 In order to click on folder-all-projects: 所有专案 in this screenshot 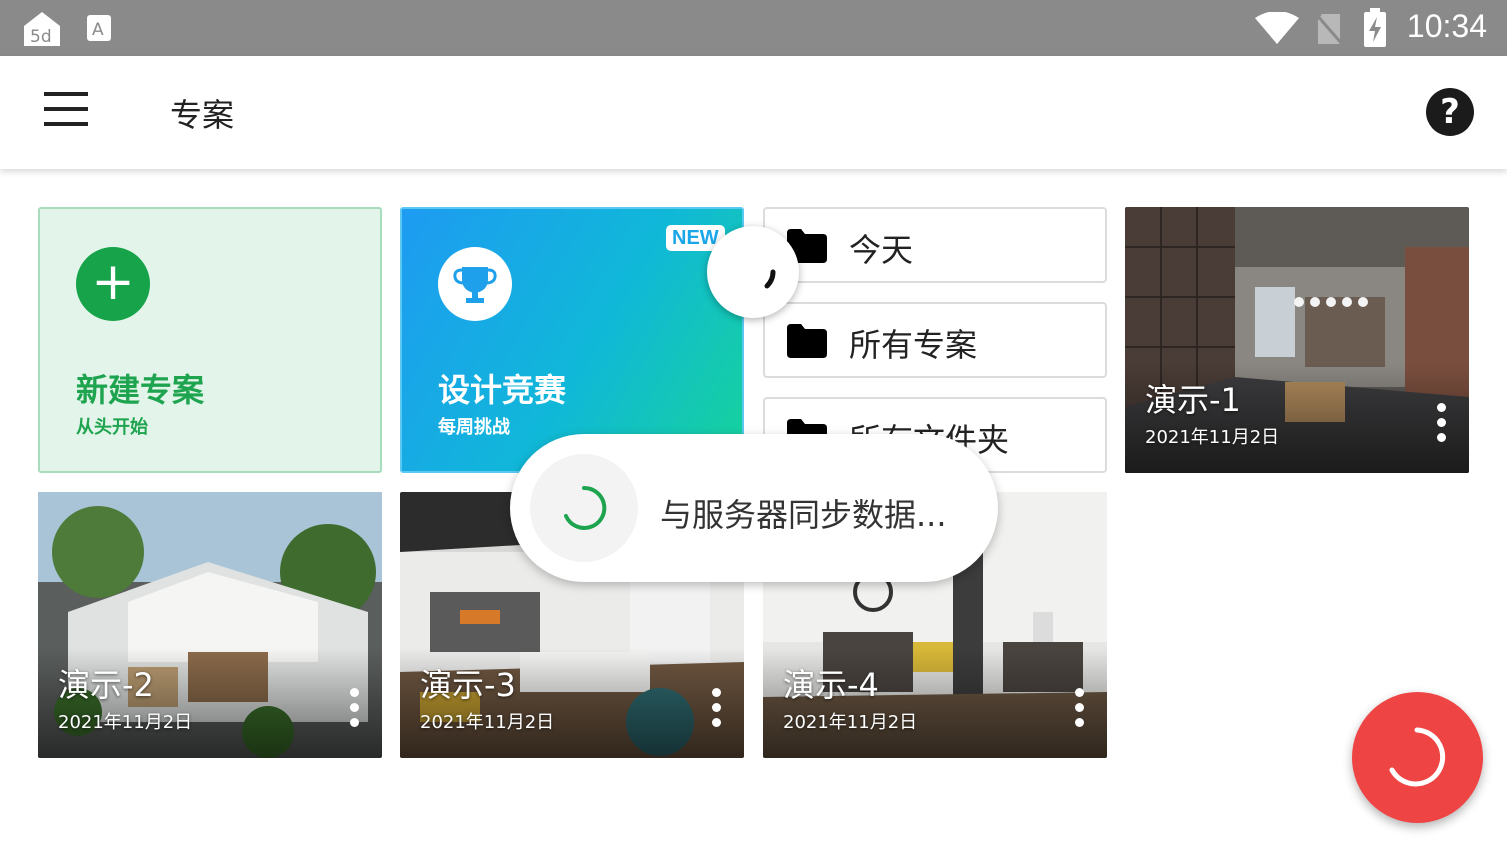, I will do `click(935, 340)`.